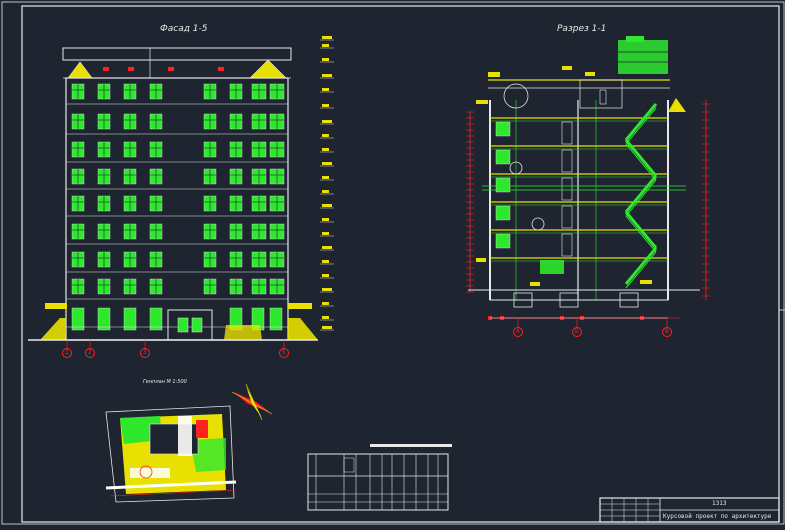 The width and height of the screenshot is (785, 530). What do you see at coordinates (643, 57) in the screenshot?
I see `roof-machine-room` at bounding box center [643, 57].